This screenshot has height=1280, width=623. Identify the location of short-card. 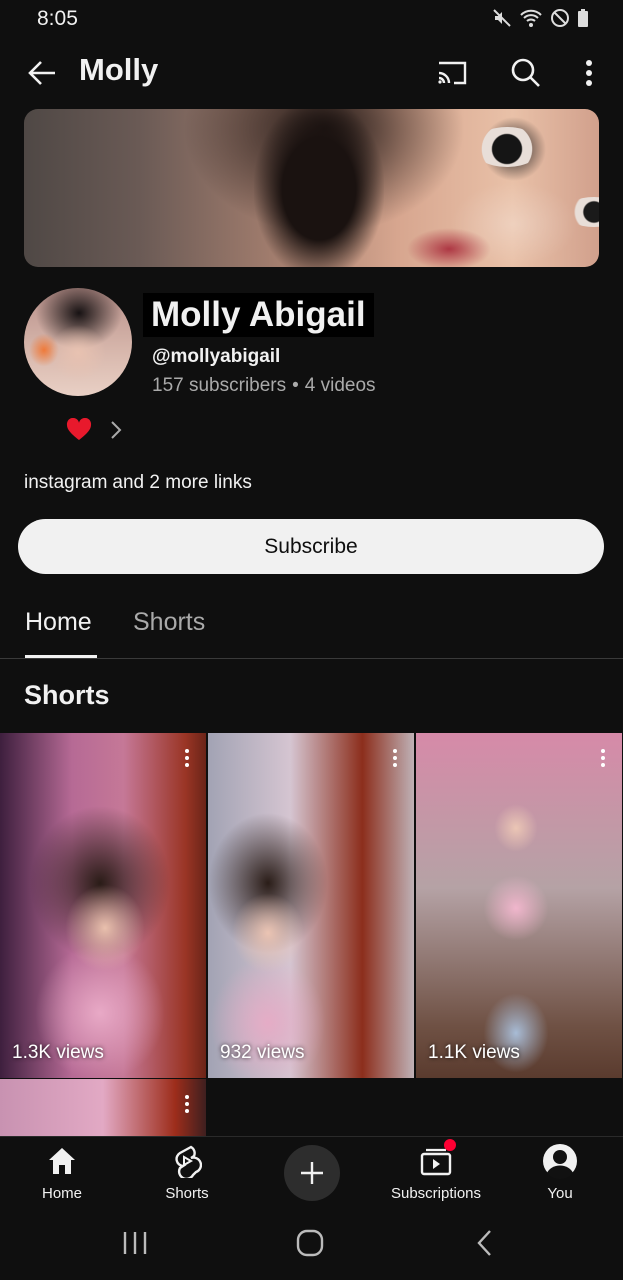
(103, 1109).